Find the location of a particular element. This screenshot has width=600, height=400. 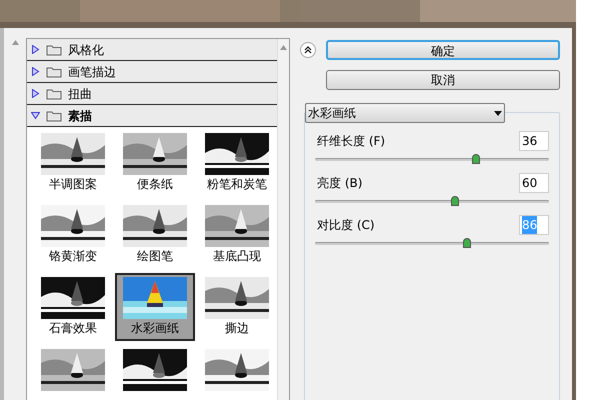

category-row: 扭曲 is located at coordinates (152, 94).